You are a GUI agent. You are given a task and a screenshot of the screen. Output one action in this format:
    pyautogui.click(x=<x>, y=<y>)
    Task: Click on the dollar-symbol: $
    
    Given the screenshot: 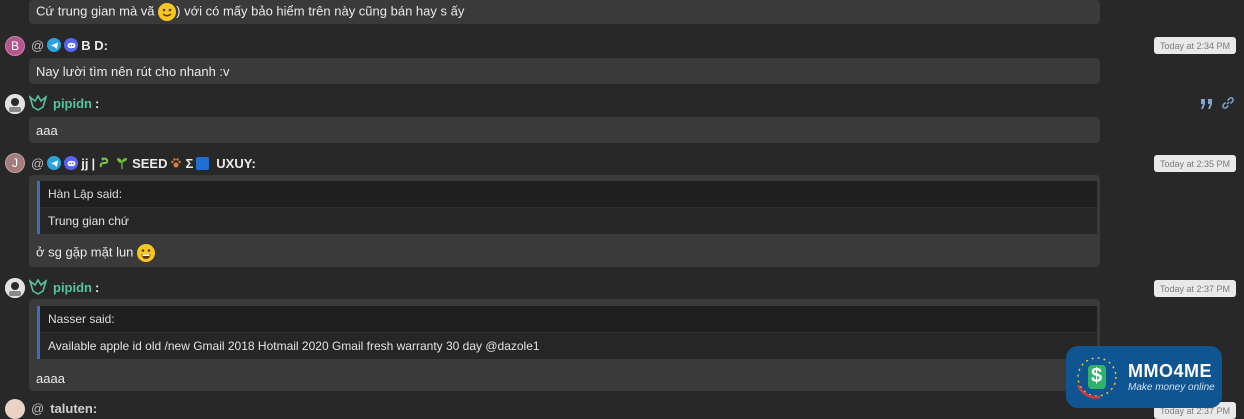 What is the action you would take?
    pyautogui.click(x=1097, y=376)
    